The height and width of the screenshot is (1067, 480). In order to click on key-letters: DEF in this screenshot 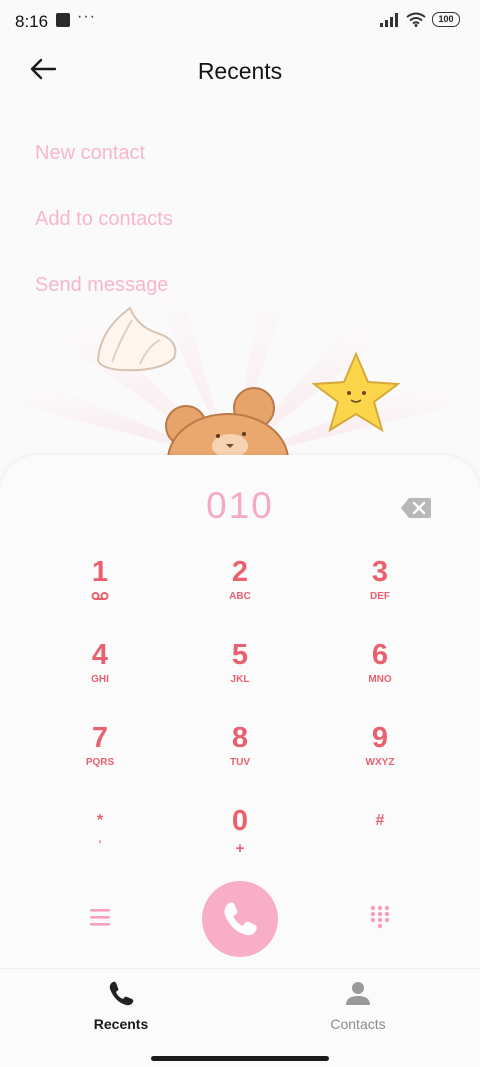, I will do `click(380, 596)`.